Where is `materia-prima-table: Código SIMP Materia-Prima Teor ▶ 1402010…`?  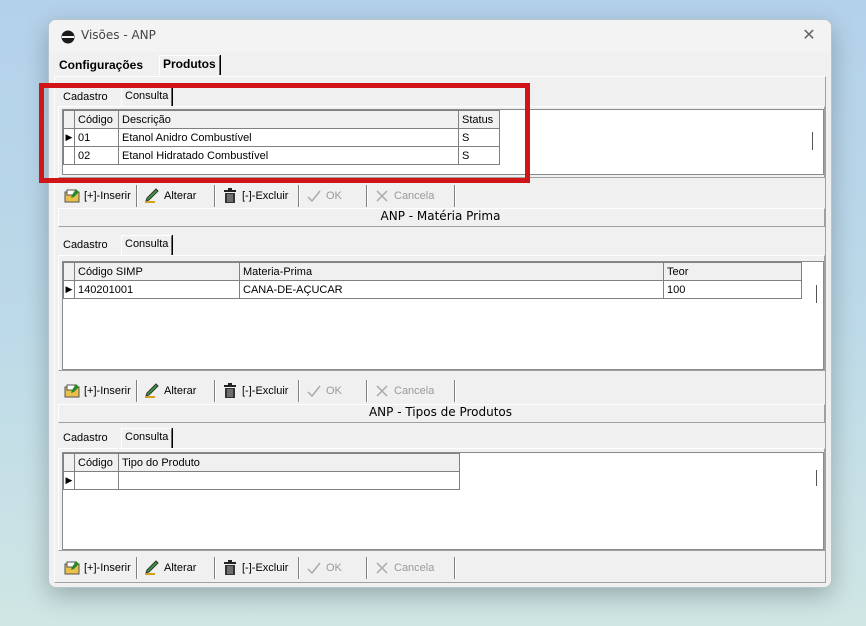
materia-prima-table: Código SIMP Materia-Prima Teor ▶ 1402010… is located at coordinates (432, 280).